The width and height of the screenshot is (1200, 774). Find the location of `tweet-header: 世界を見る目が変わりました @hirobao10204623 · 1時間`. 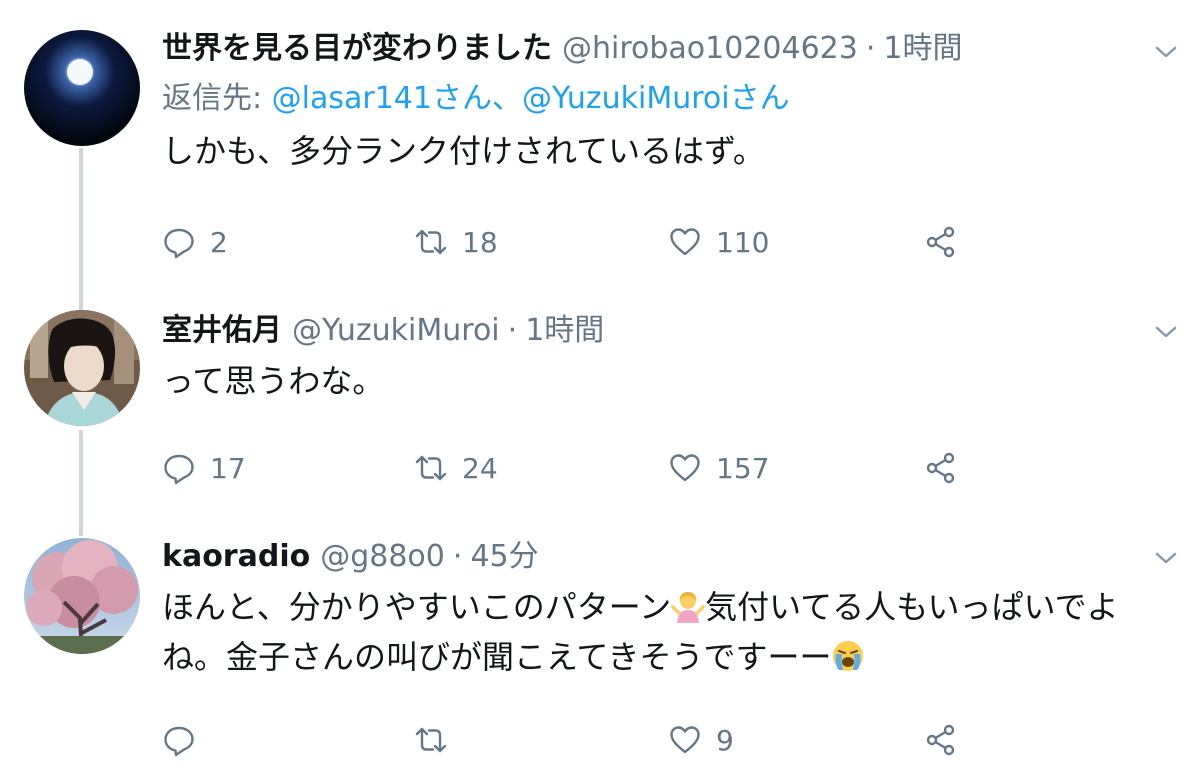

tweet-header: 世界を見る目が変わりました @hirobao10204623 · 1時間 is located at coordinates (562, 49).